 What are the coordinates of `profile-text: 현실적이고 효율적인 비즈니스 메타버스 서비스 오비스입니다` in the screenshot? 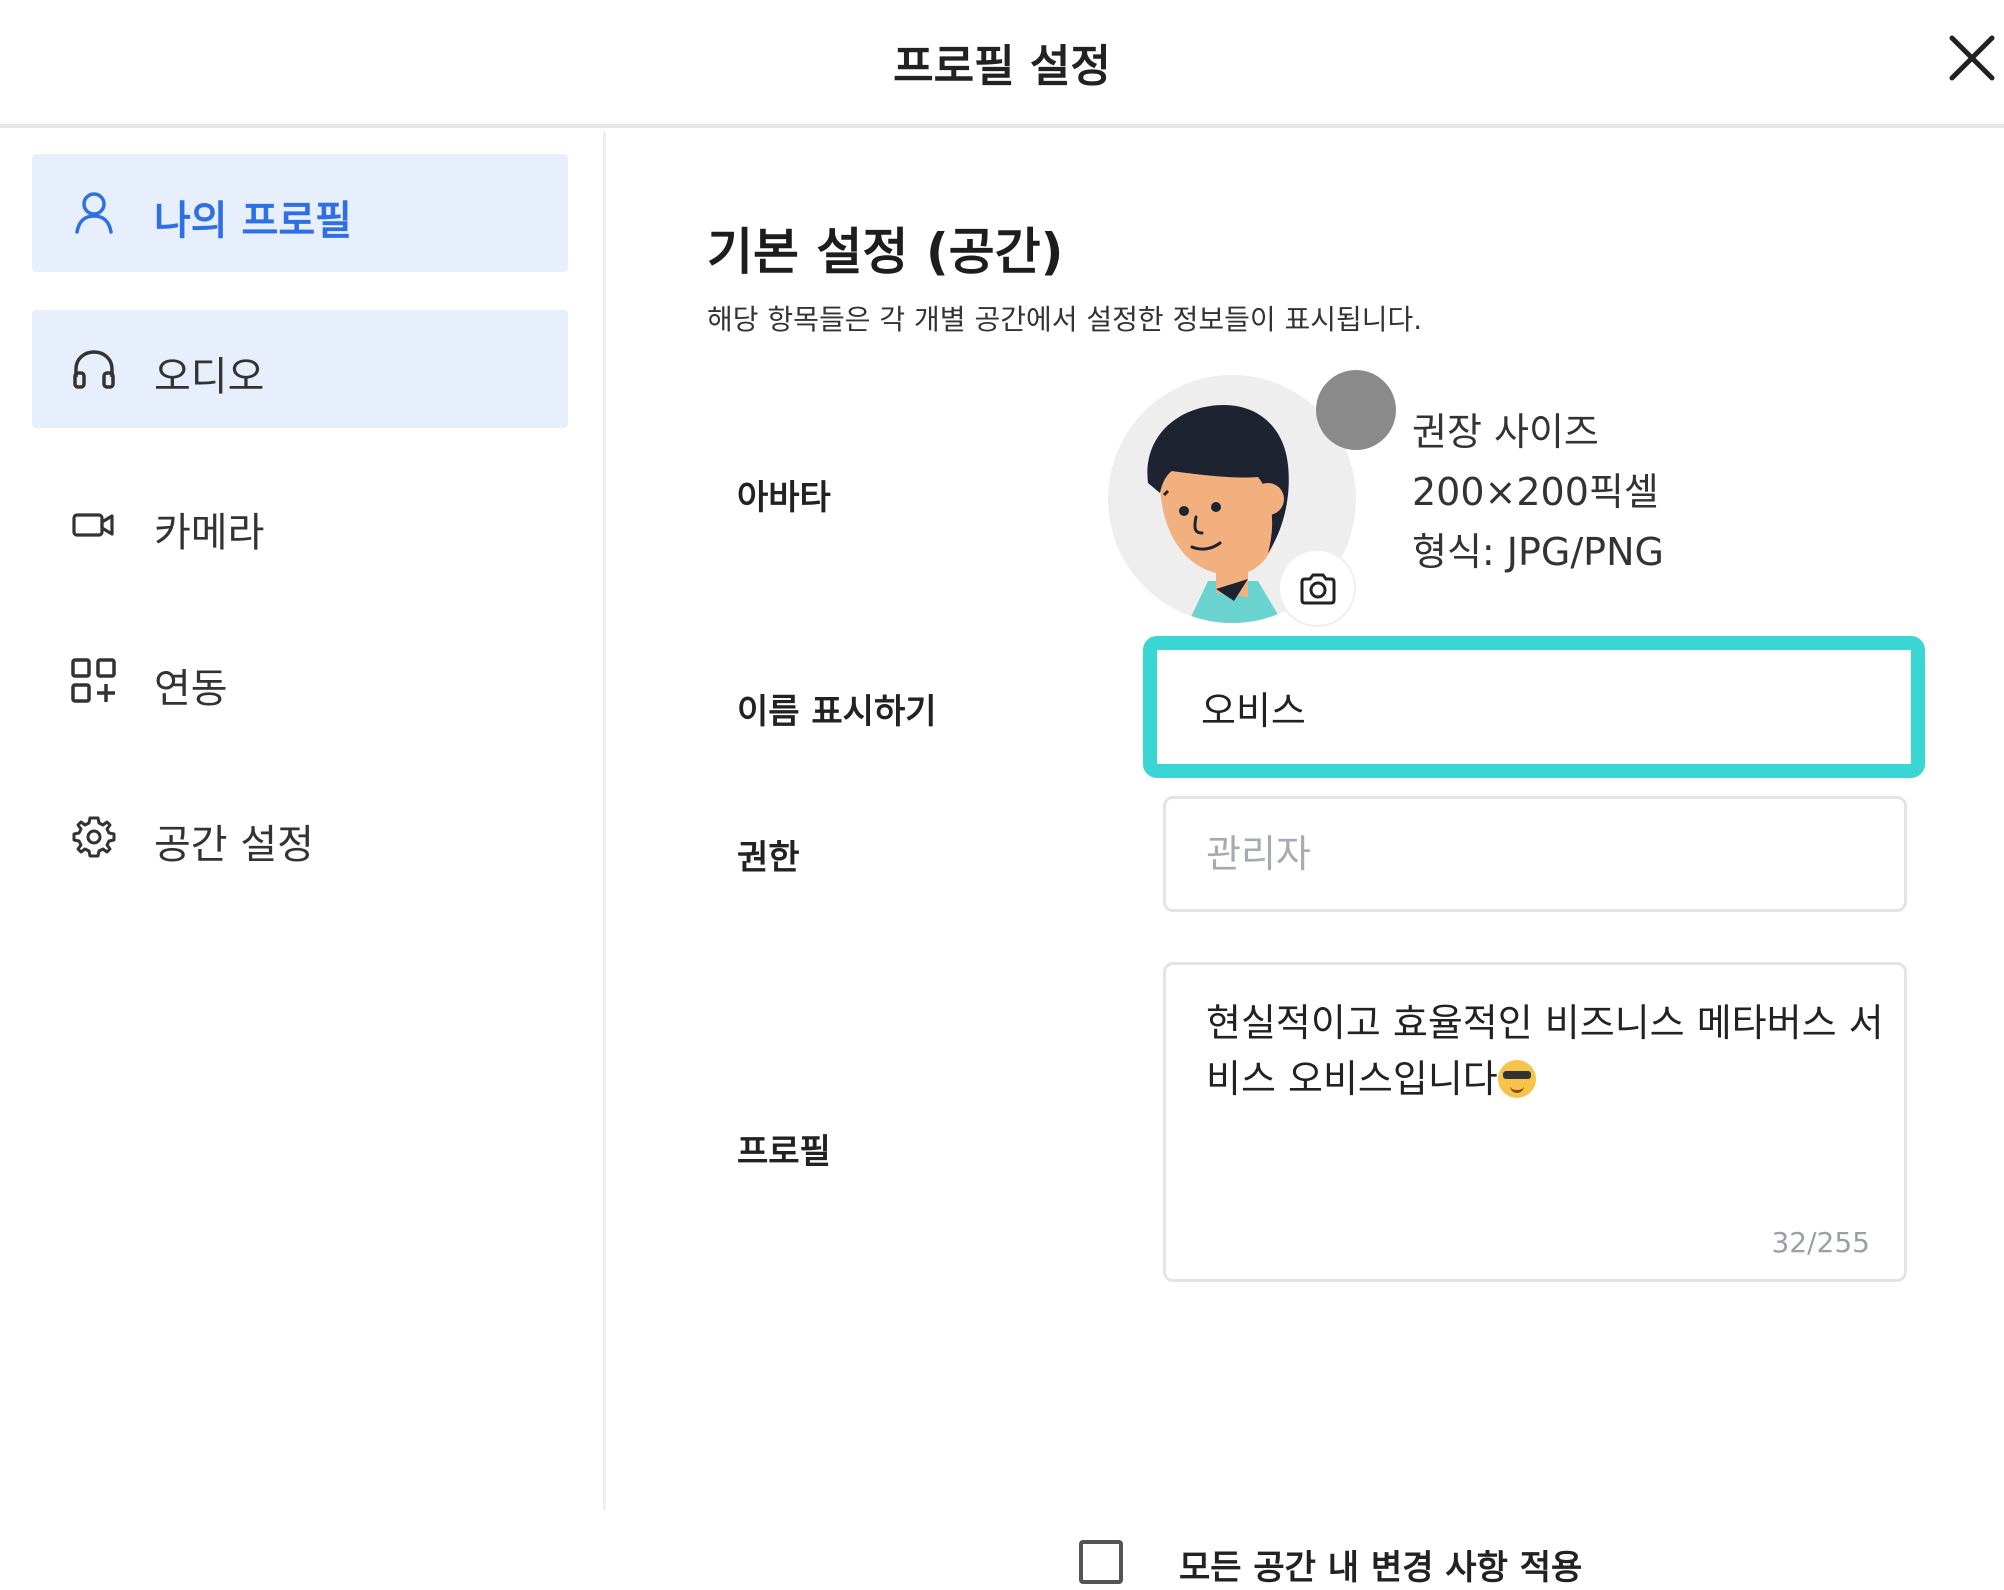 It's located at (1546, 1051).